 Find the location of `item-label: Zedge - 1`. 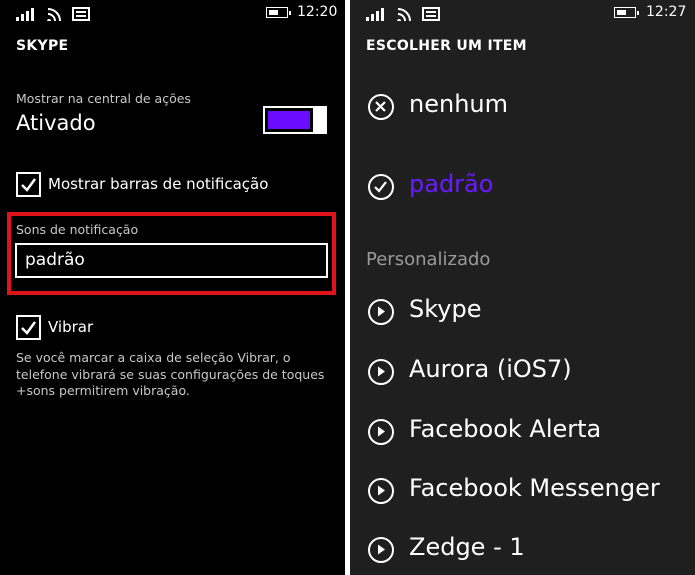

item-label: Zedge - 1 is located at coordinates (467, 547).